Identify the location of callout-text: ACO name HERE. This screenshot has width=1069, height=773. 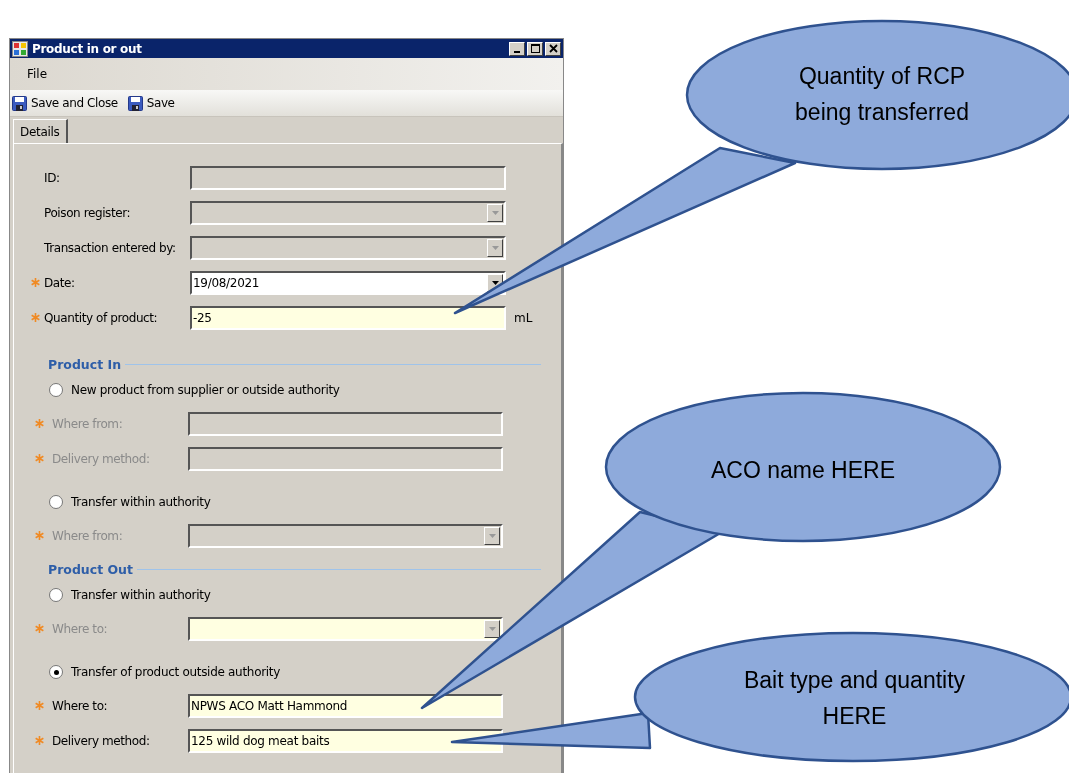
(803, 470).